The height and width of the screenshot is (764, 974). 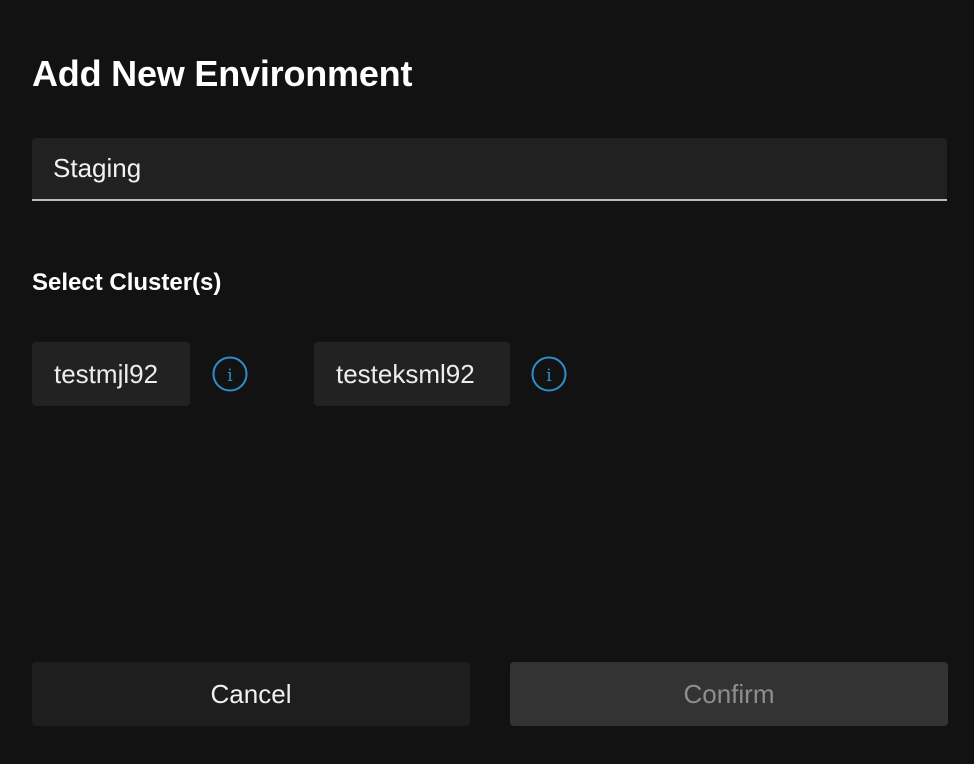 I want to click on select-clusters-label: Select Cluster(s), so click(x=127, y=282).